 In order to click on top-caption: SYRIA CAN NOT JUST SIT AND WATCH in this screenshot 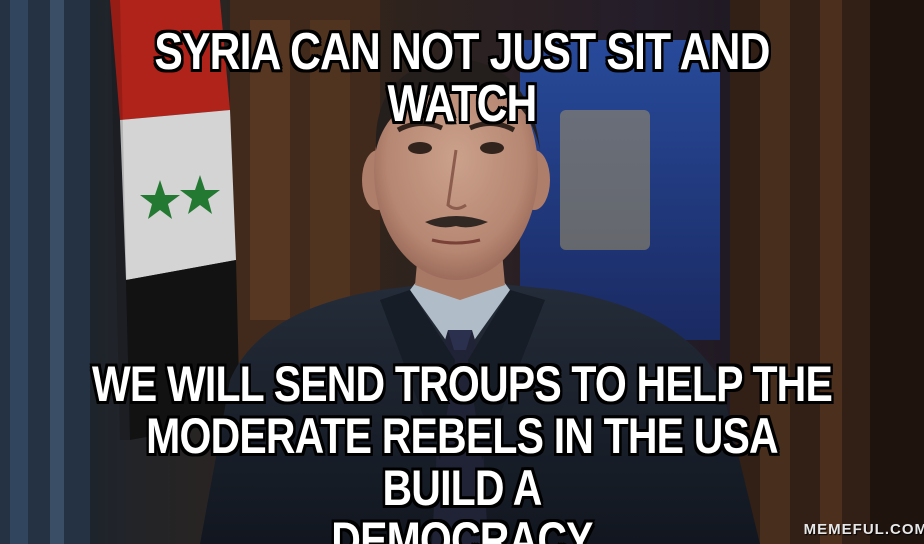, I will do `click(462, 78)`.